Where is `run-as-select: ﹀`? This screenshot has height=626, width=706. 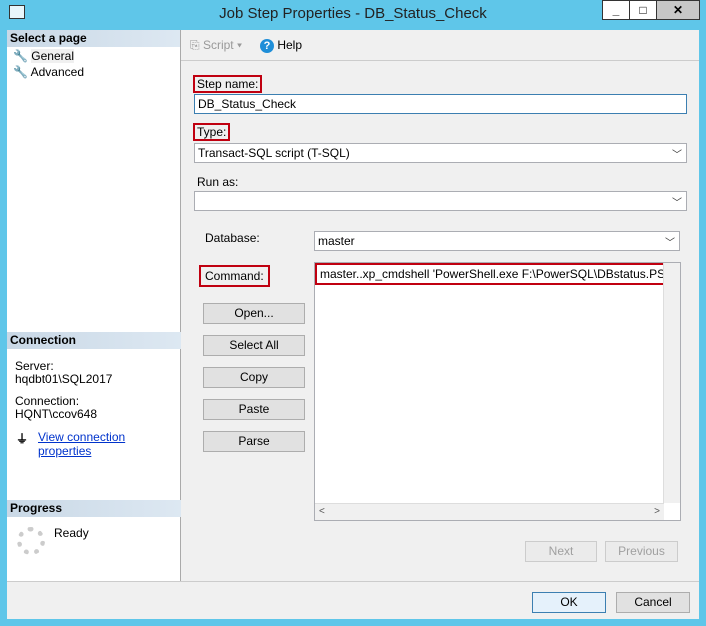 run-as-select: ﹀ is located at coordinates (440, 201).